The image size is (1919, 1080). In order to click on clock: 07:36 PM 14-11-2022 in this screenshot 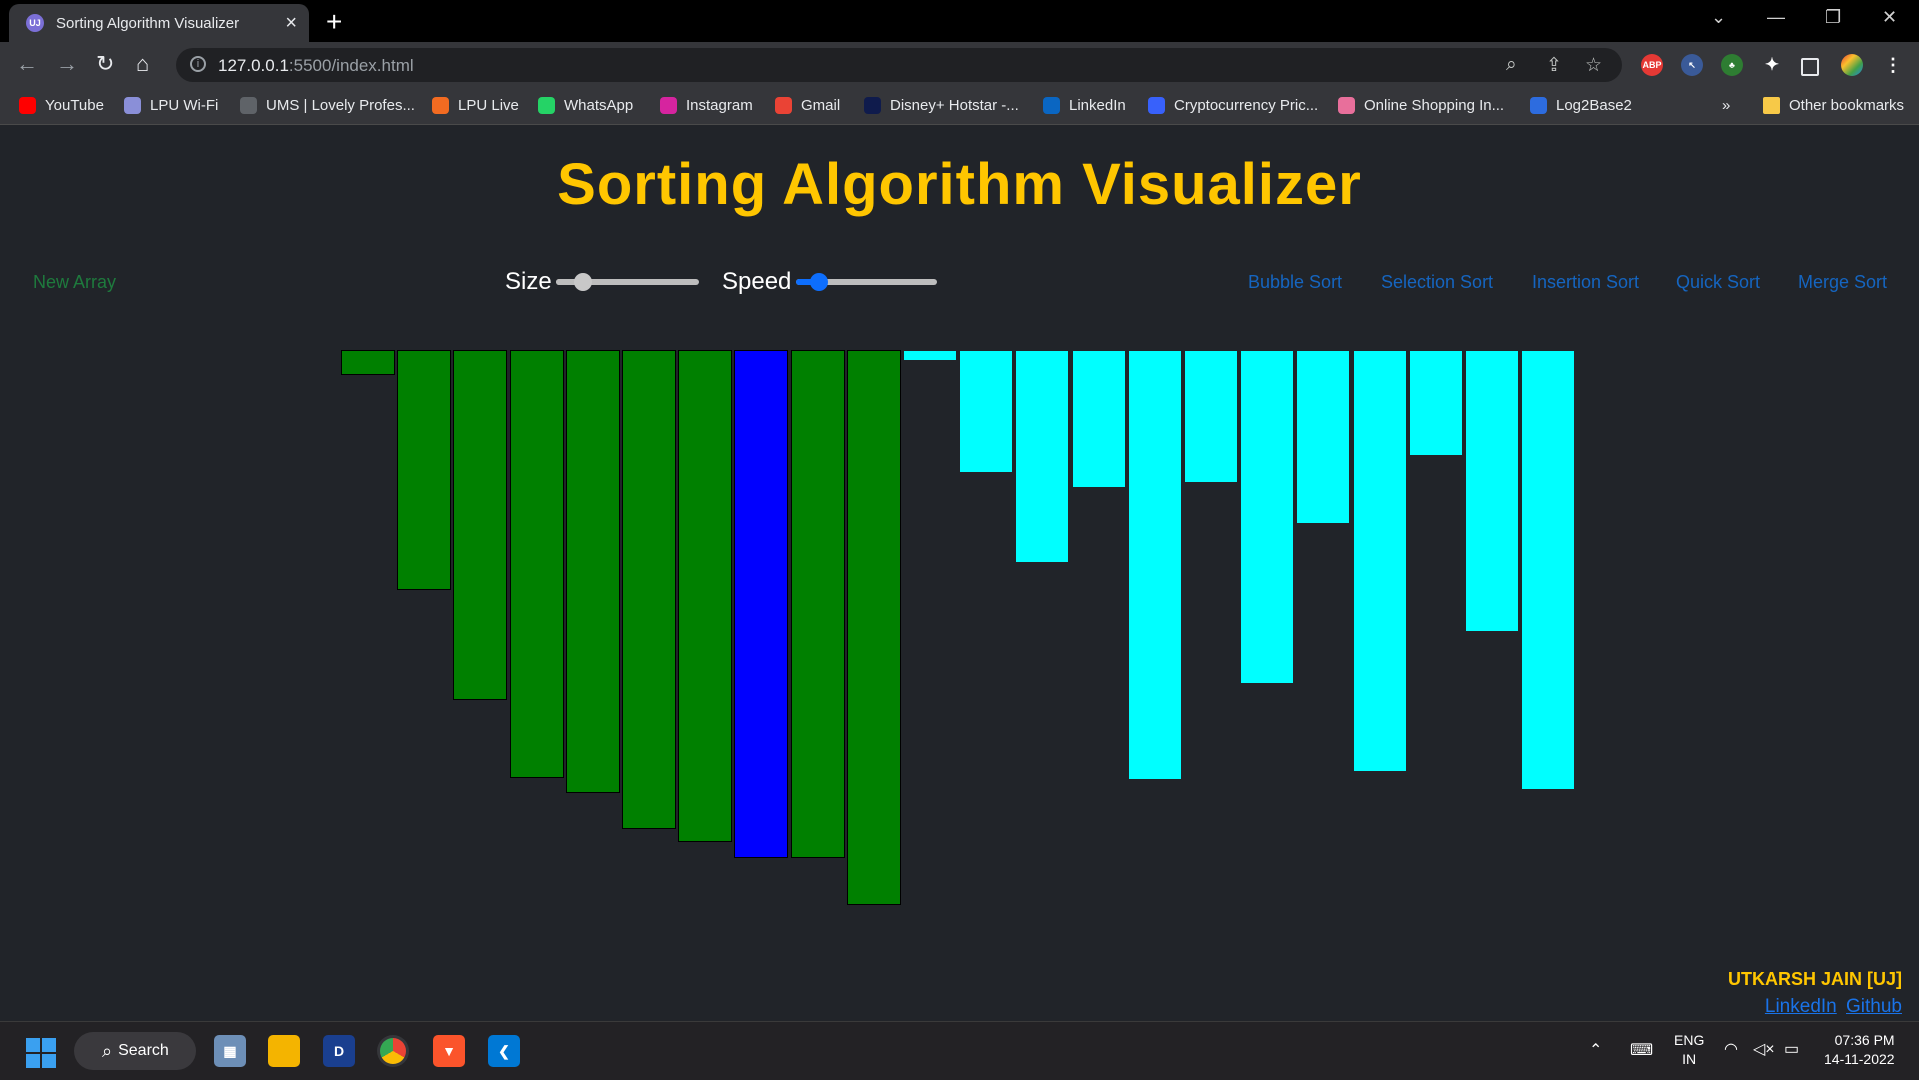, I will do `click(1859, 1050)`.